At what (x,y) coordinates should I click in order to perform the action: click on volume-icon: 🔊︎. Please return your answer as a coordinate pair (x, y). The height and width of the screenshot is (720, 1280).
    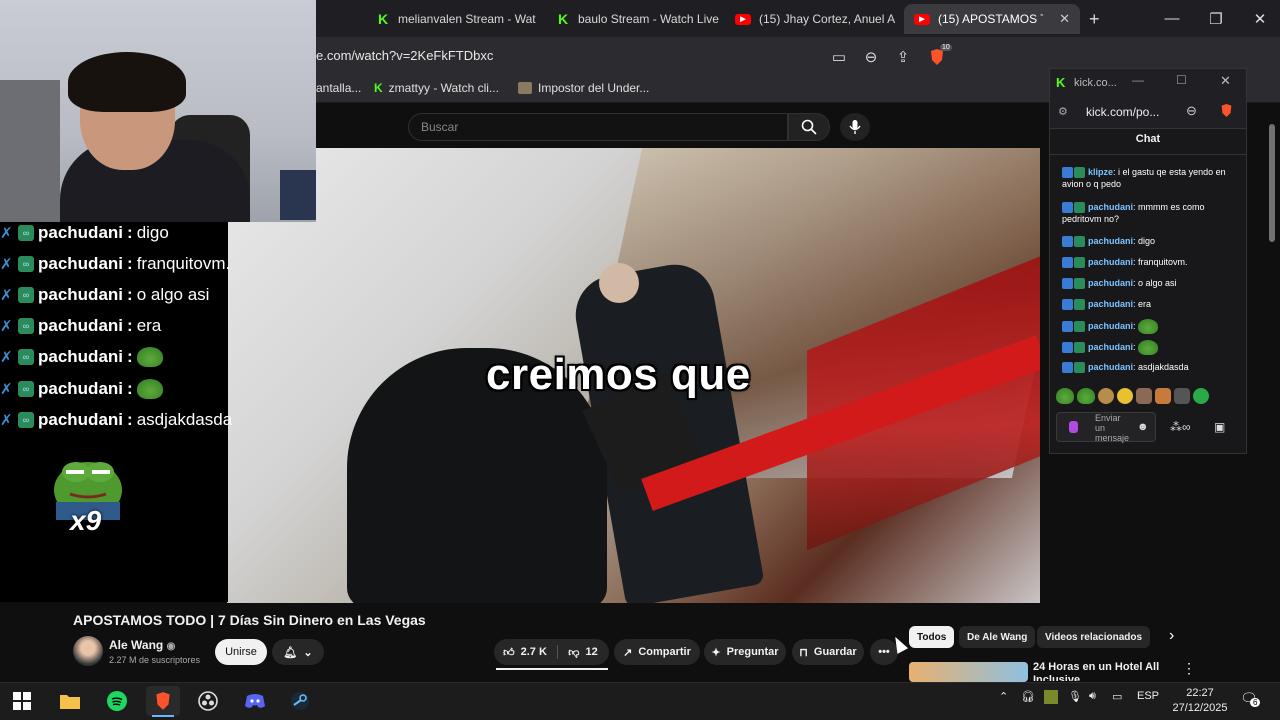
    Looking at the image, I should click on (1092, 696).